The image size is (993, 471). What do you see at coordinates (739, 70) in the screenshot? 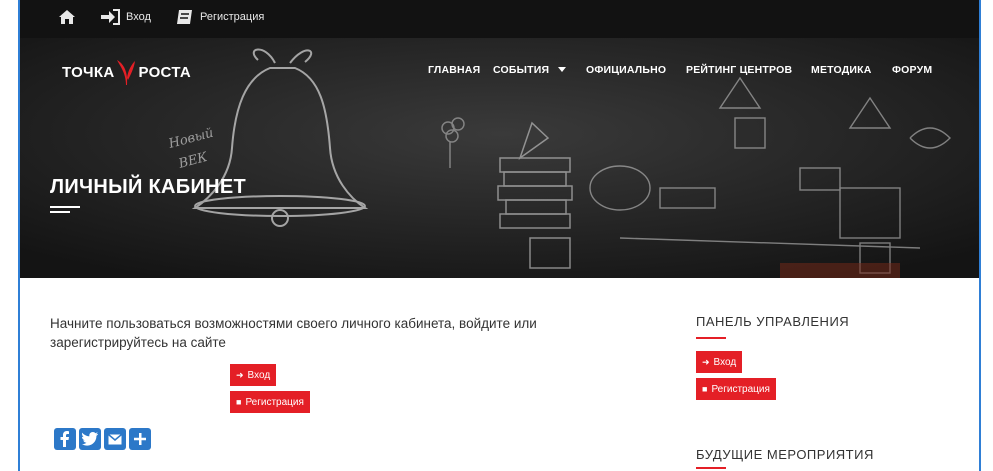
I see `nav-item-rating: РЕЙТИНГ ЦЕНТРОВ` at bounding box center [739, 70].